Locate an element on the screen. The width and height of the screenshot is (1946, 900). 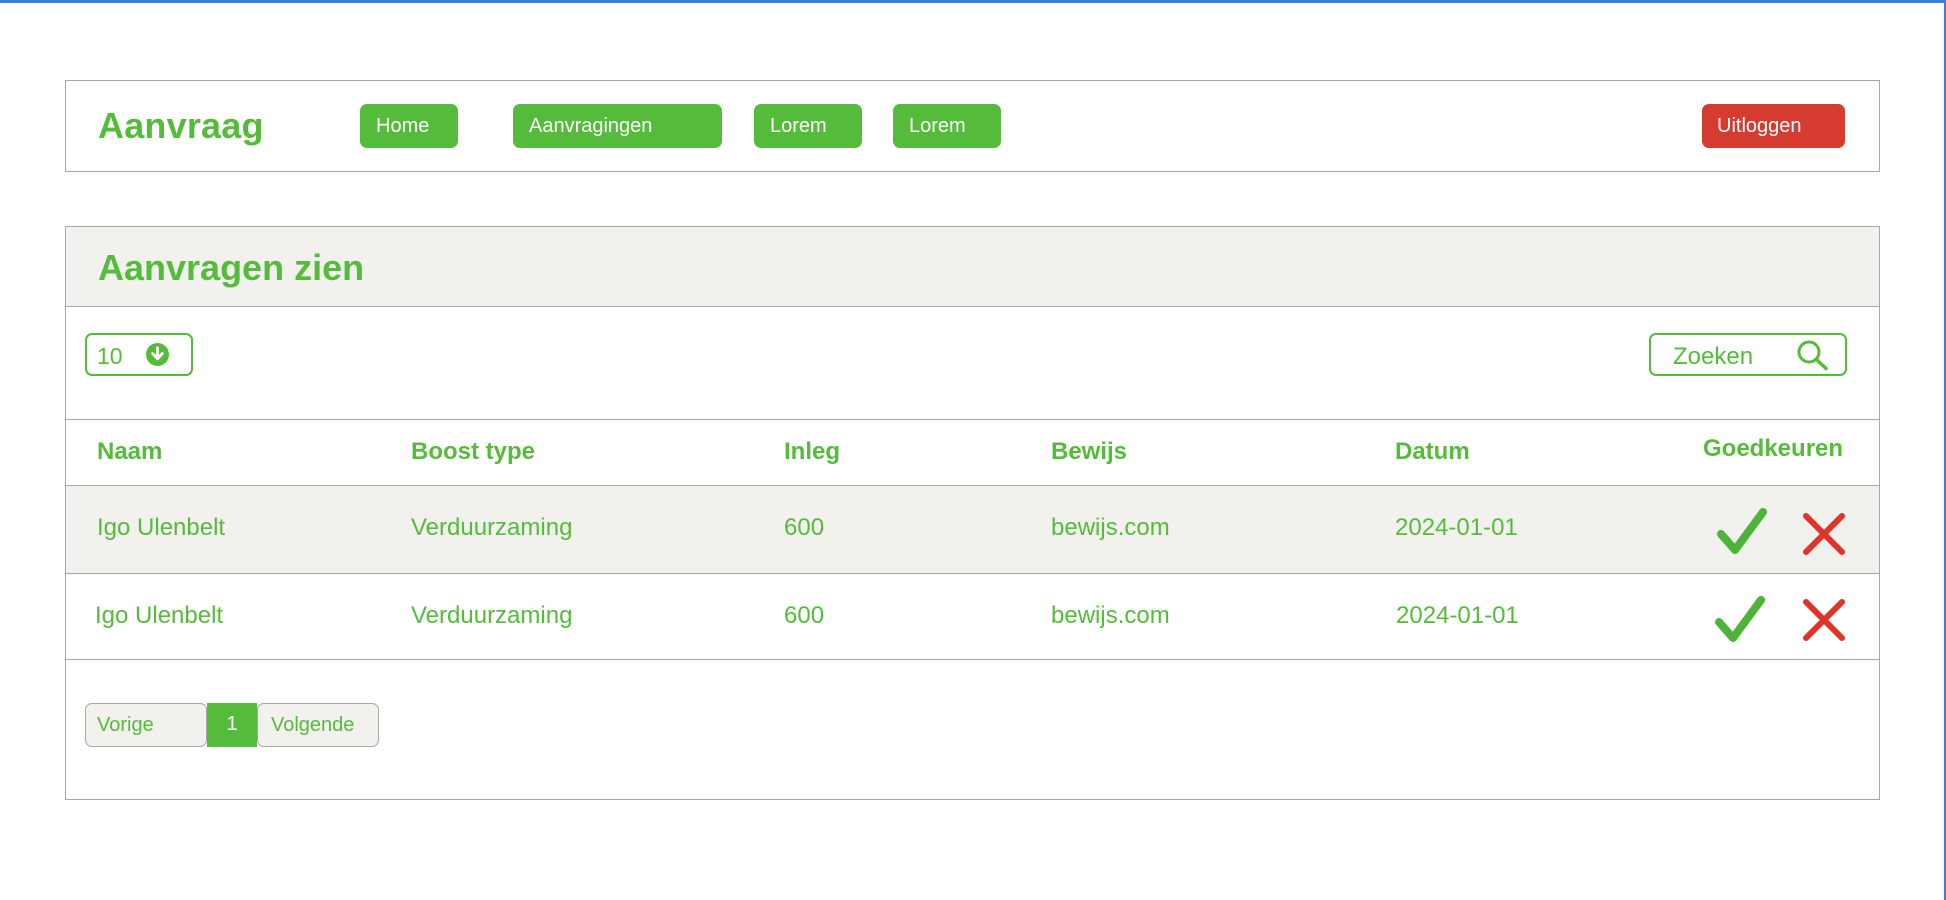
table-bottom-divider is located at coordinates (972, 659).